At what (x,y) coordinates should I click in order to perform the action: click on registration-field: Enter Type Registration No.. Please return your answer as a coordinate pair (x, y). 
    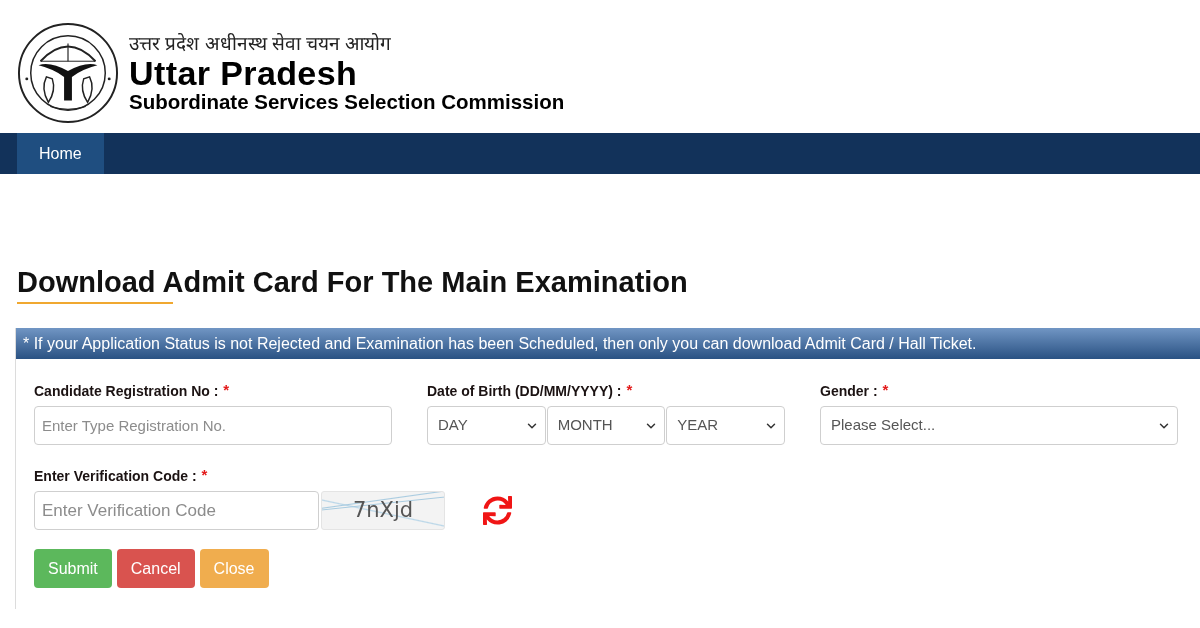
    Looking at the image, I should click on (213, 425).